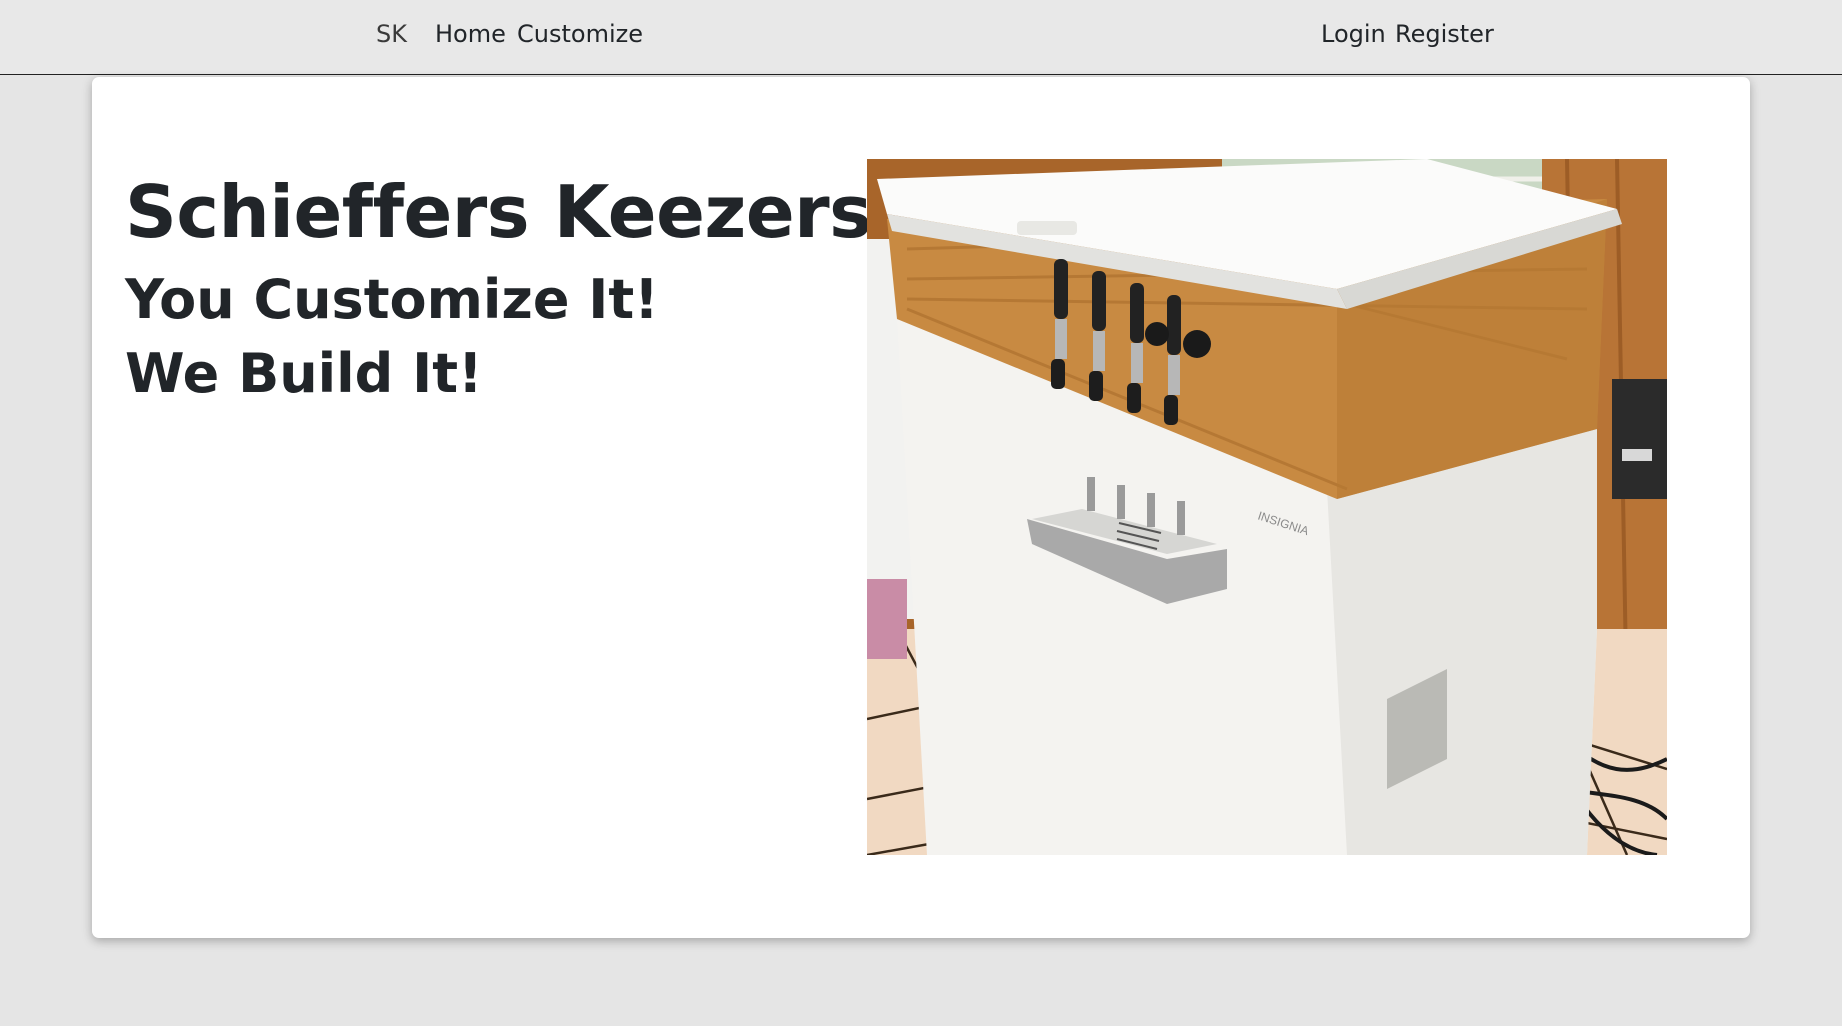 The width and height of the screenshot is (1842, 1026). I want to click on top-navbar: SK Home Customize Login Register, so click(921, 37).